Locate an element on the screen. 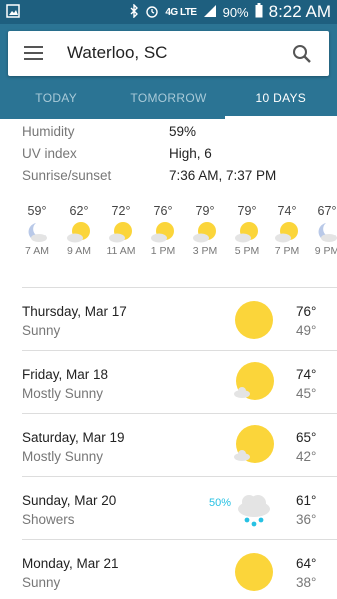 Image resolution: width=337 pixels, height=599 pixels. hour-temp: 76° is located at coordinates (163, 211).